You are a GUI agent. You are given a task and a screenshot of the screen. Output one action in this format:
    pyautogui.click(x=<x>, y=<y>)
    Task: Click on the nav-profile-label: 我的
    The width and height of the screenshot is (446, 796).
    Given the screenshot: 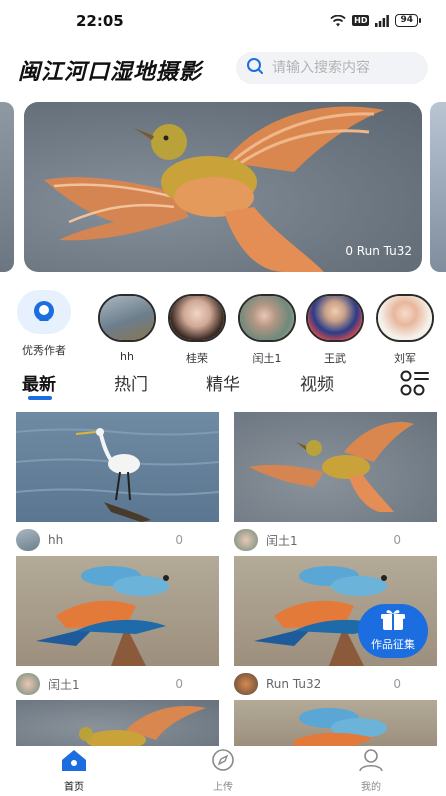 What is the action you would take?
    pyautogui.click(x=371, y=787)
    